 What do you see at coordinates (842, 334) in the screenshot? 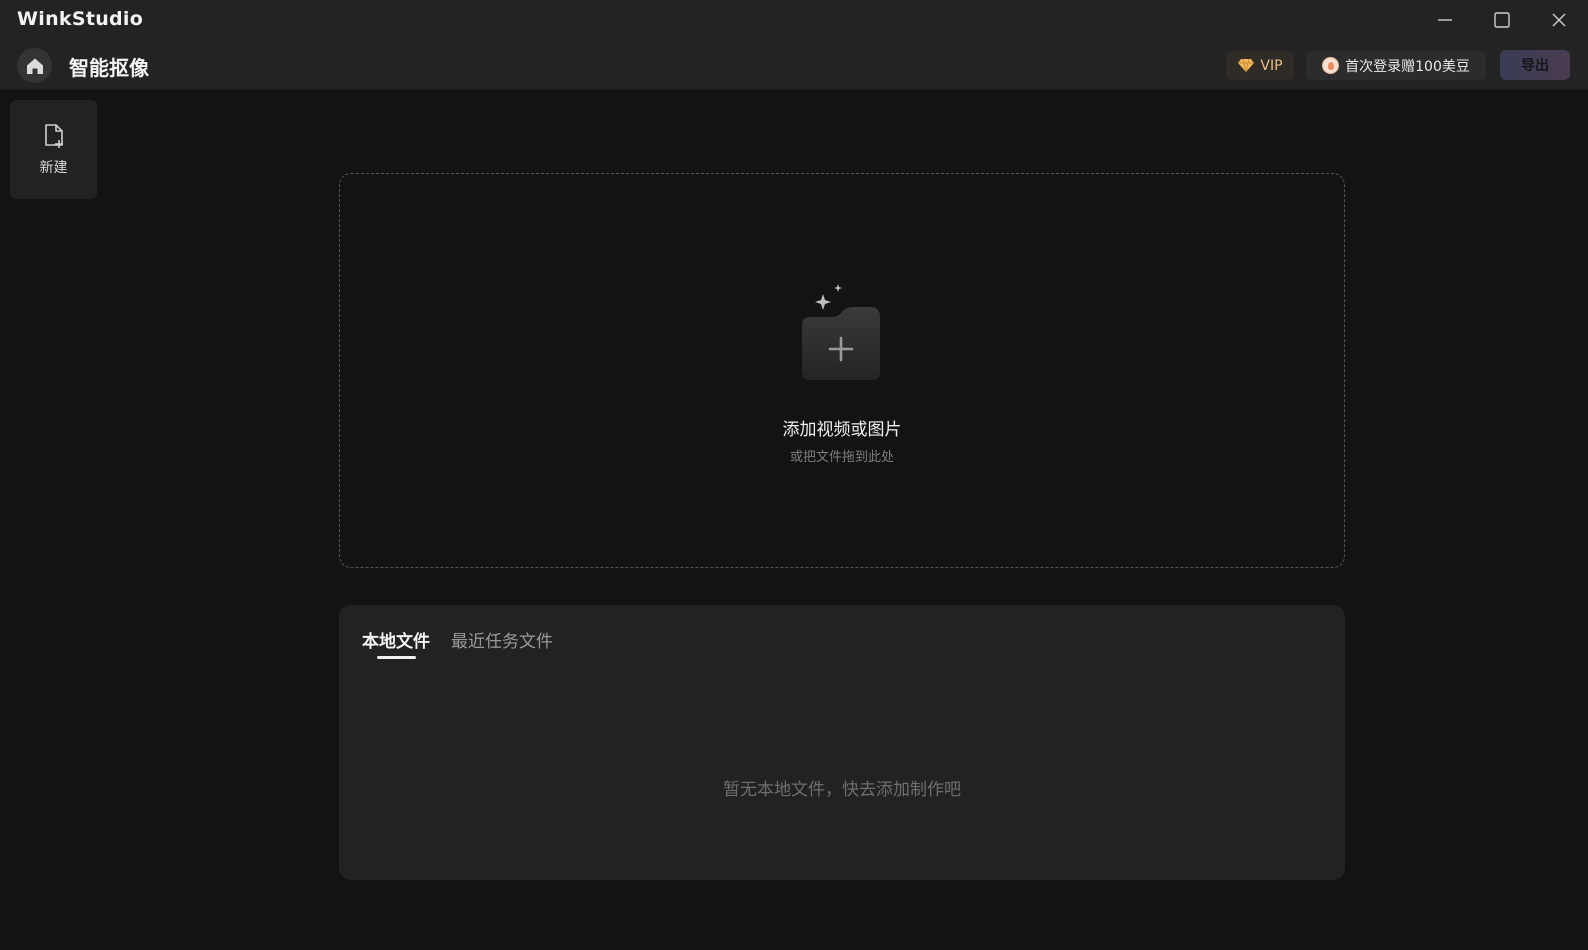
I see `add-folder-icon` at bounding box center [842, 334].